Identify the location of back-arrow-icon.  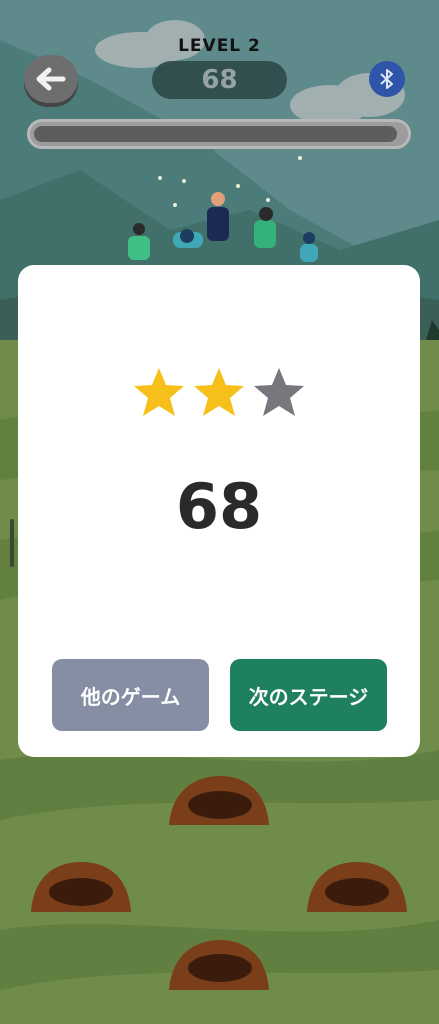
(51, 79).